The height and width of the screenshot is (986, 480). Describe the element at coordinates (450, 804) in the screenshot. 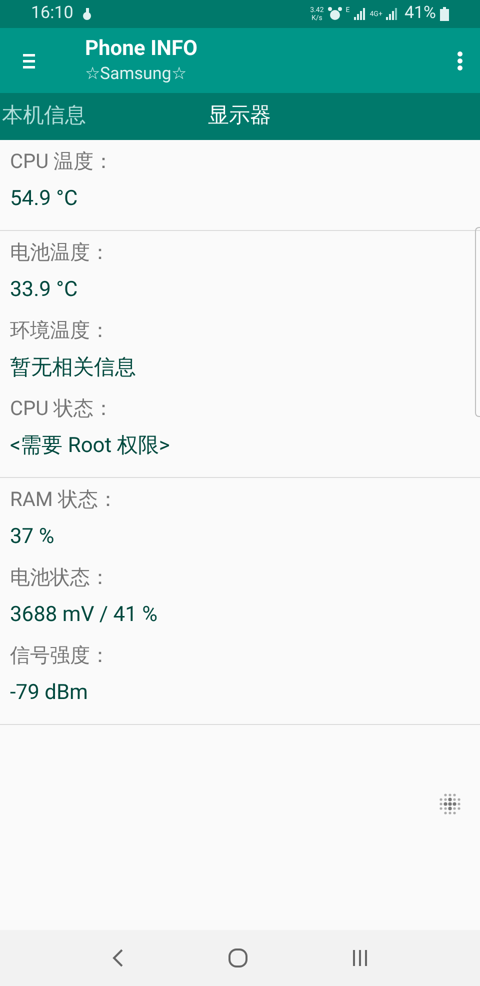

I see `assistive-icon` at that location.